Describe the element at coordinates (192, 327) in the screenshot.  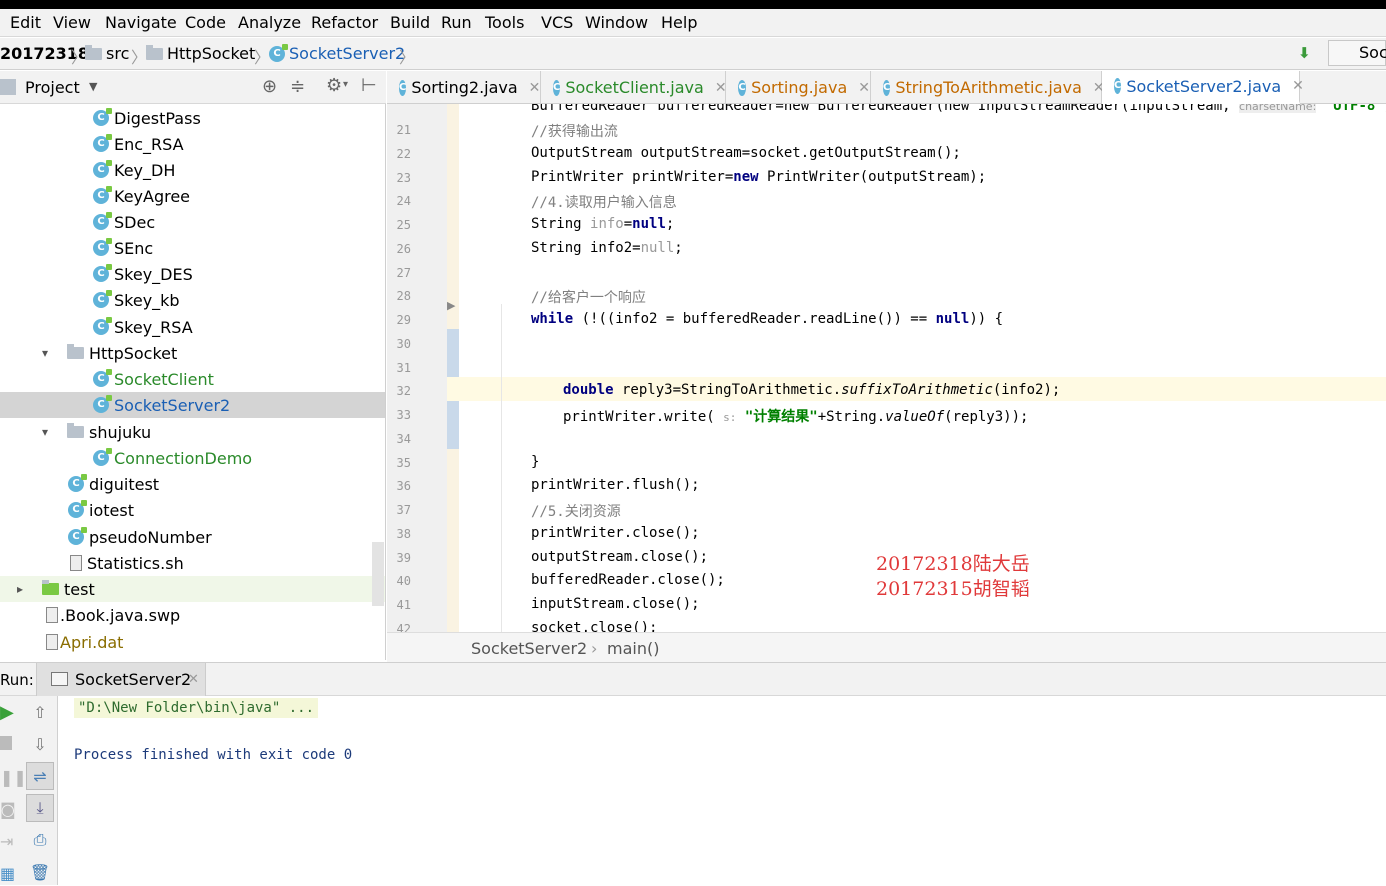
I see `tree-item: C Skey_RSA` at that location.